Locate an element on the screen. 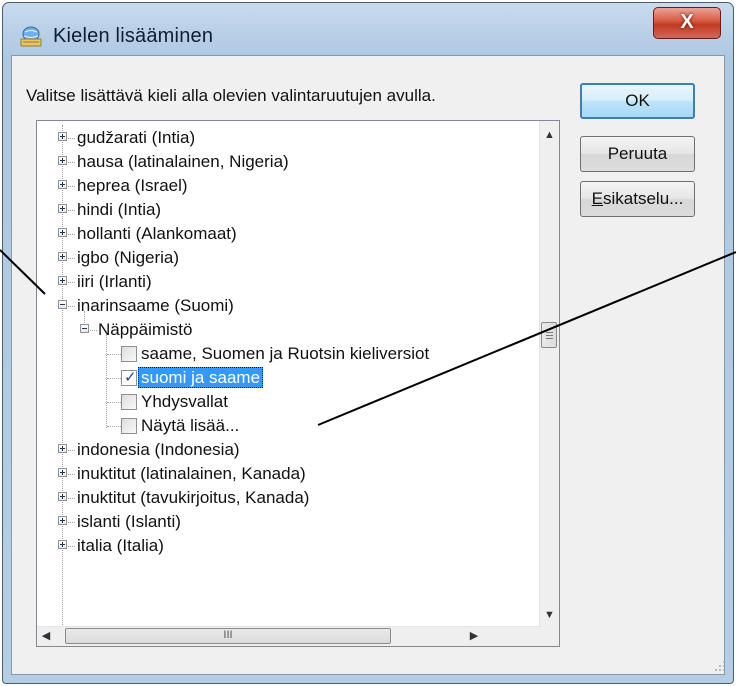  tree-item-label: indonesia (Indonesia) is located at coordinates (158, 449).